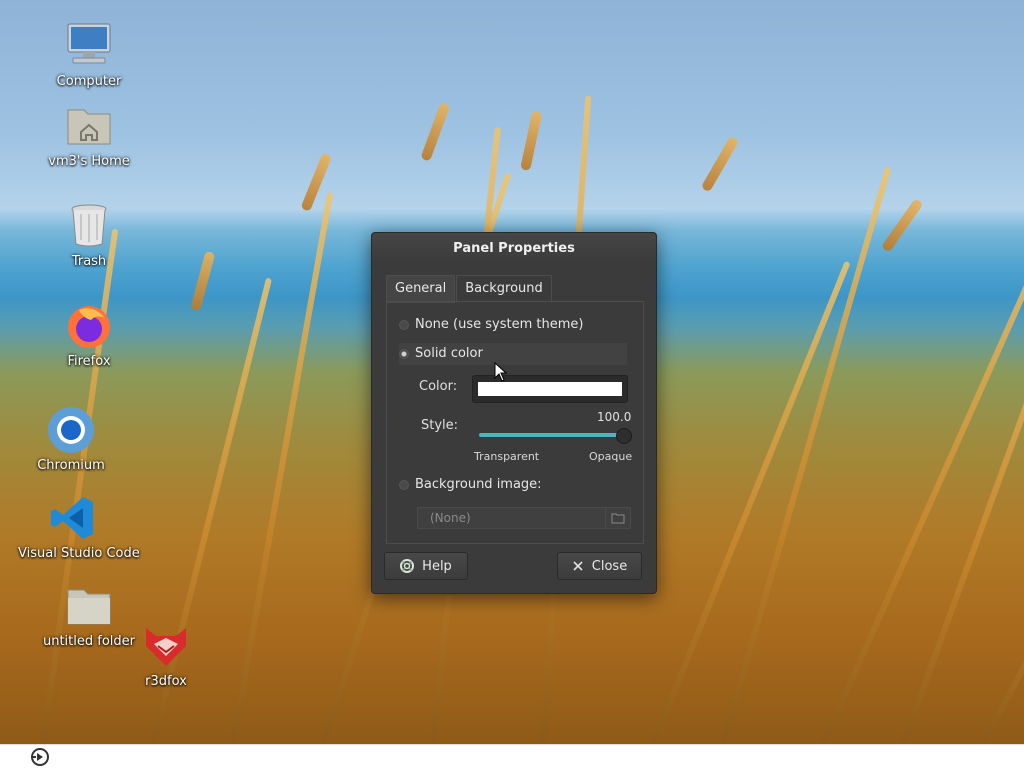 The height and width of the screenshot is (773, 1024). What do you see at coordinates (438, 386) in the screenshot?
I see `color-label: Color:` at bounding box center [438, 386].